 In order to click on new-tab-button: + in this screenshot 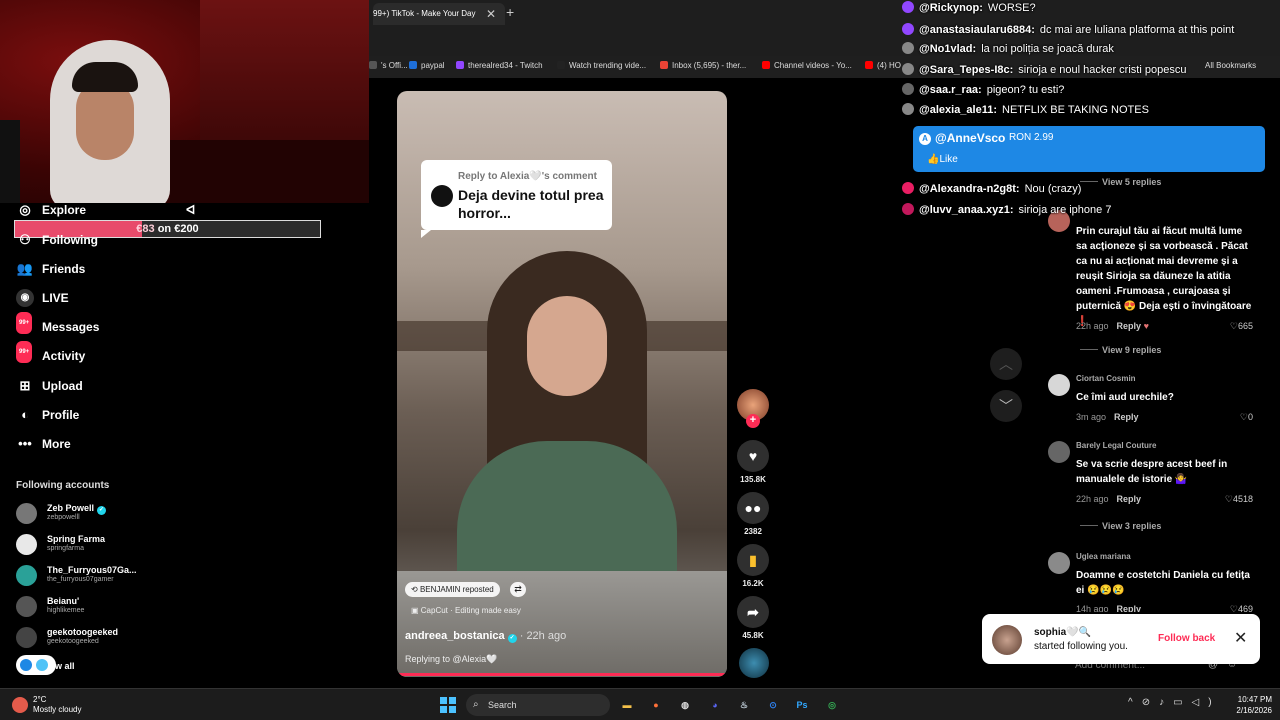, I will do `click(510, 12)`.